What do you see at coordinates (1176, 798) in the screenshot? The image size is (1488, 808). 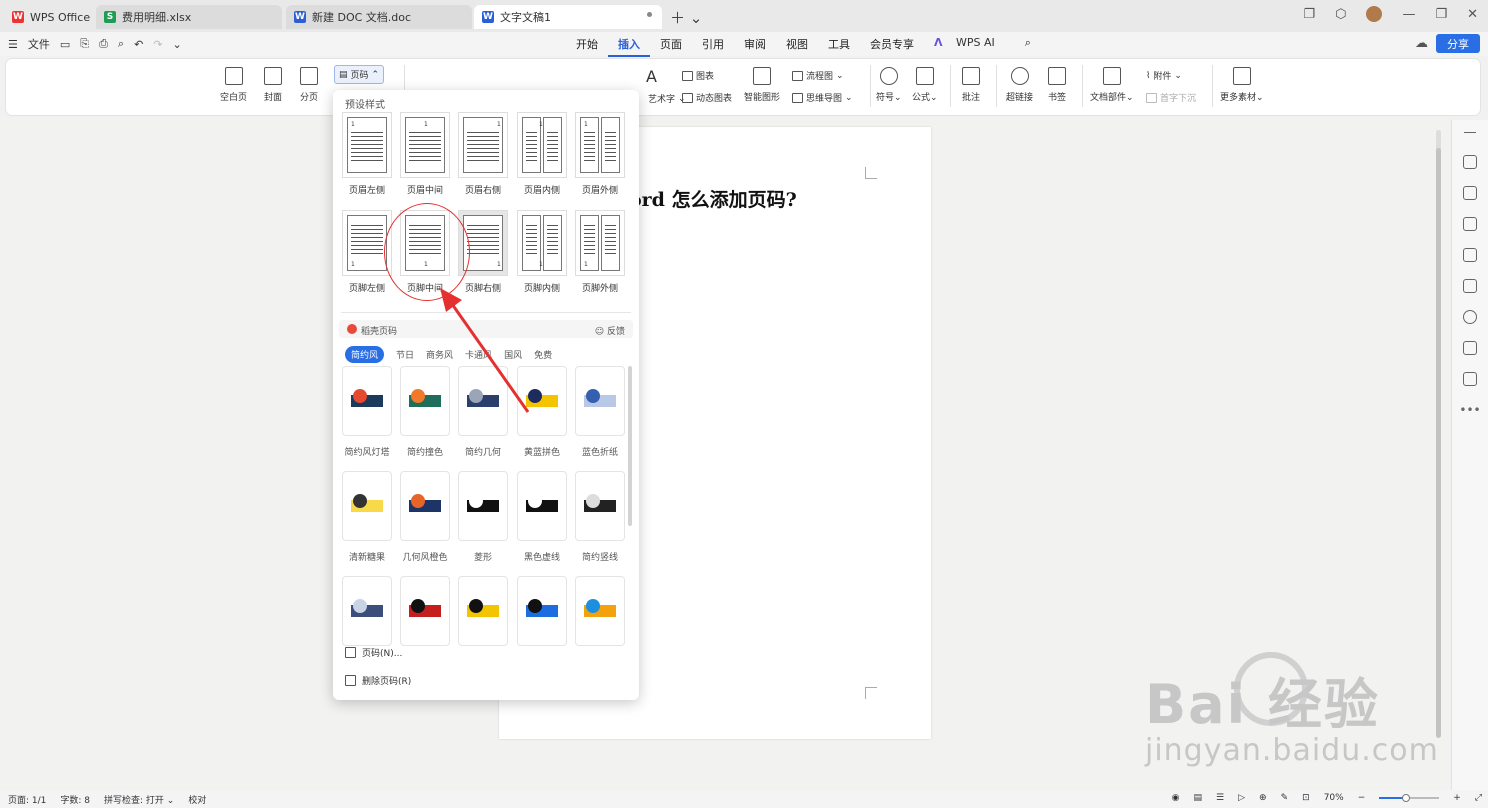 I see `eye-icon: ◉` at bounding box center [1176, 798].